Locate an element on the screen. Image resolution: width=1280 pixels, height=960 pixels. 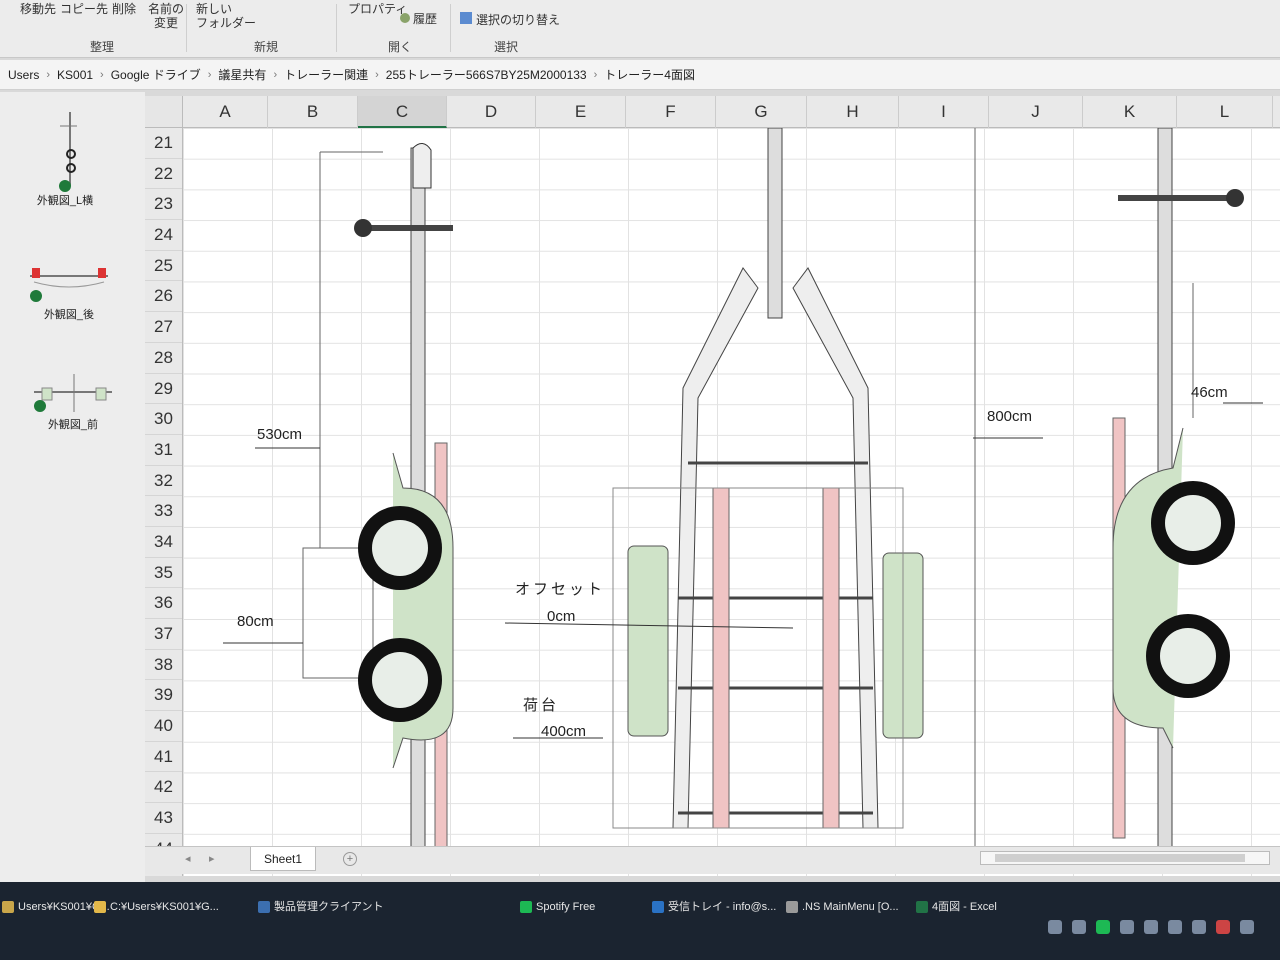
taskbar-item: Spotify Free is located at coordinates (556, 907).